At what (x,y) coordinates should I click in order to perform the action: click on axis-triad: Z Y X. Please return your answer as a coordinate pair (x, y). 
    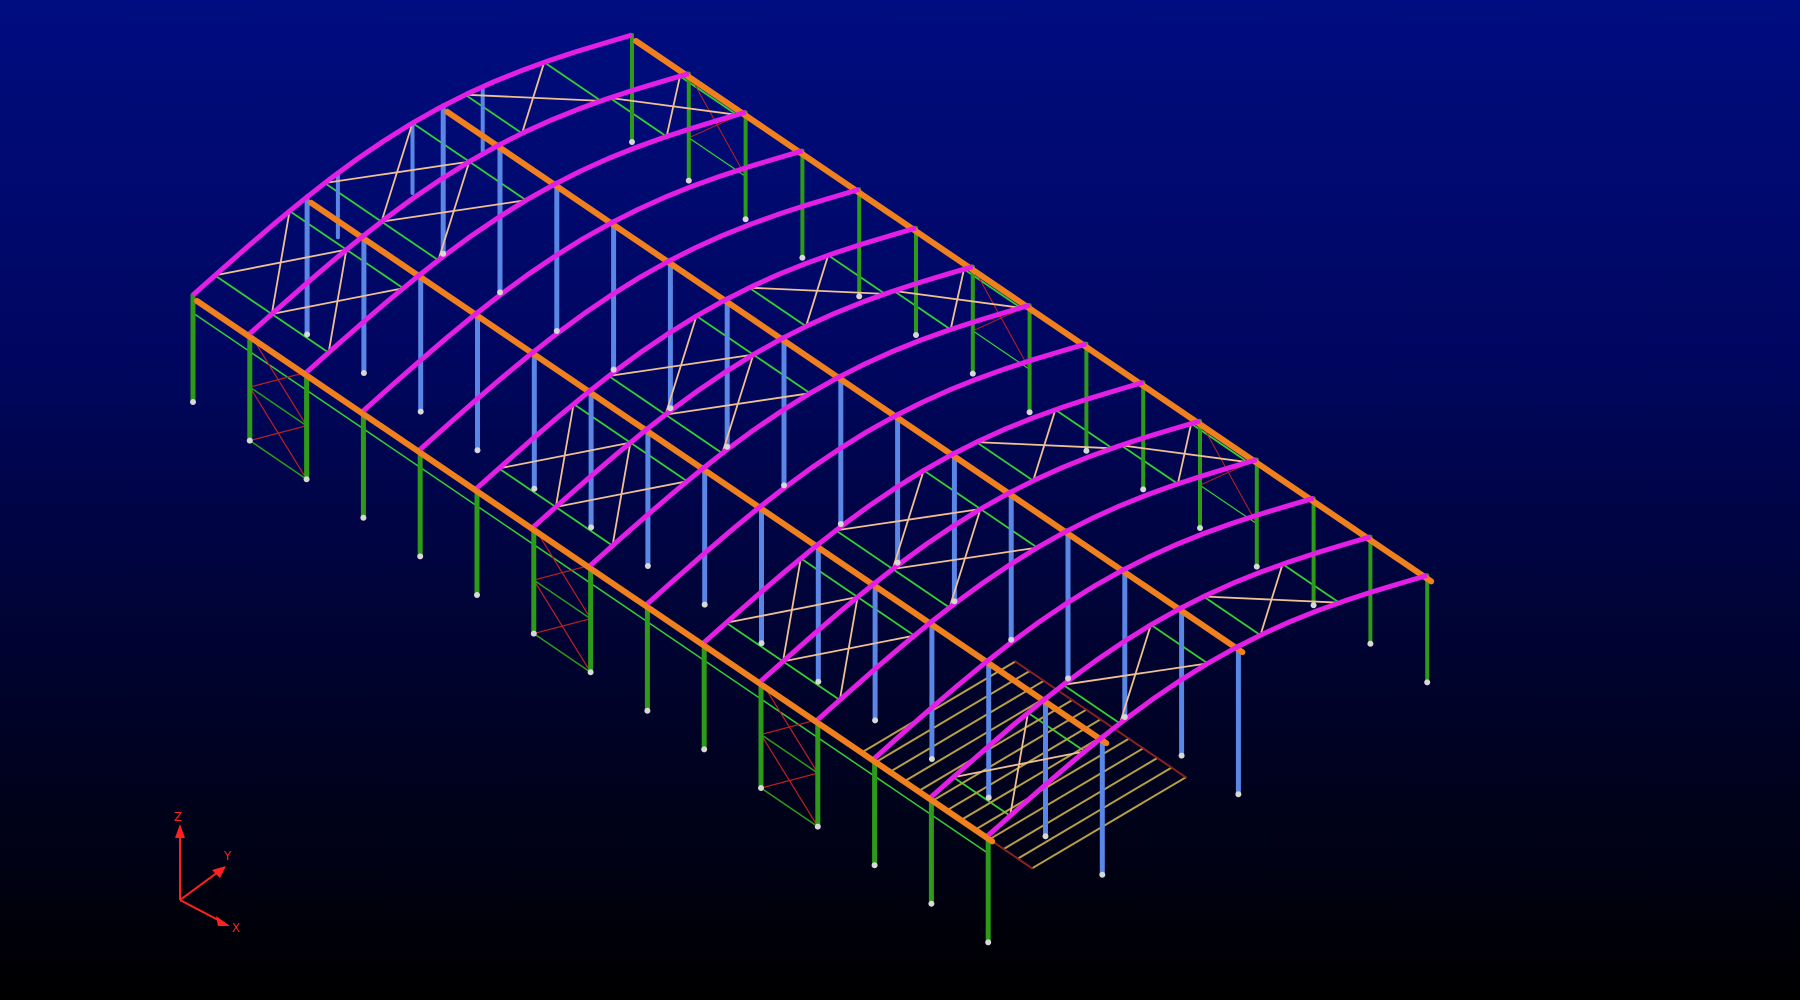
    Looking at the image, I should click on (207, 872).